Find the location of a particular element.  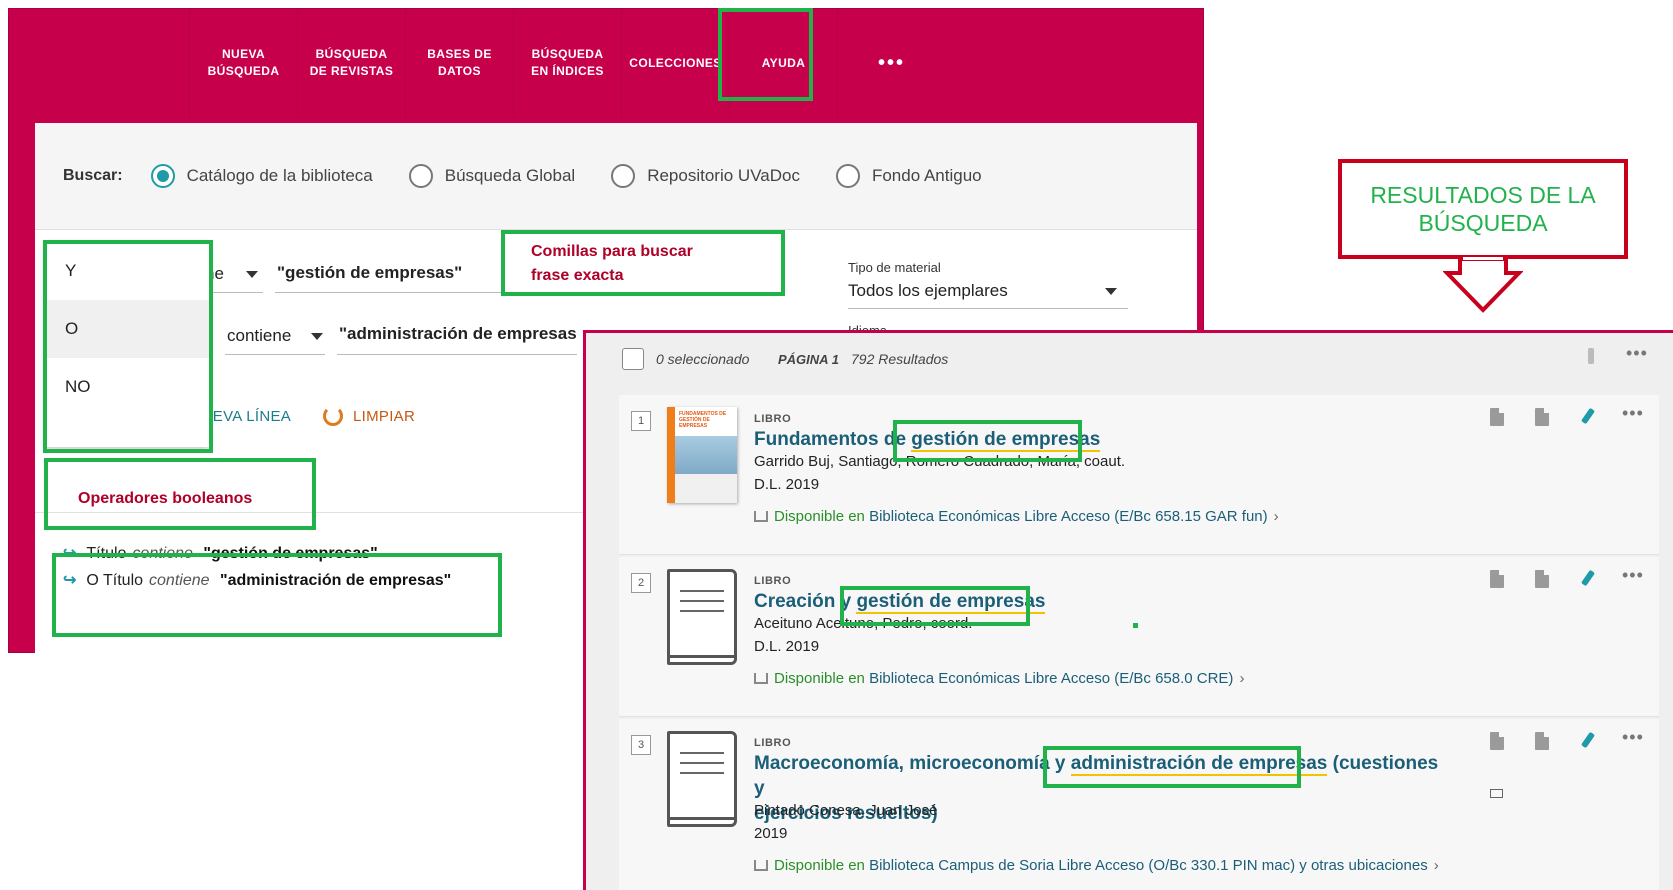

scope-antiguo-label: Fondo Antiguo is located at coordinates (926, 175).